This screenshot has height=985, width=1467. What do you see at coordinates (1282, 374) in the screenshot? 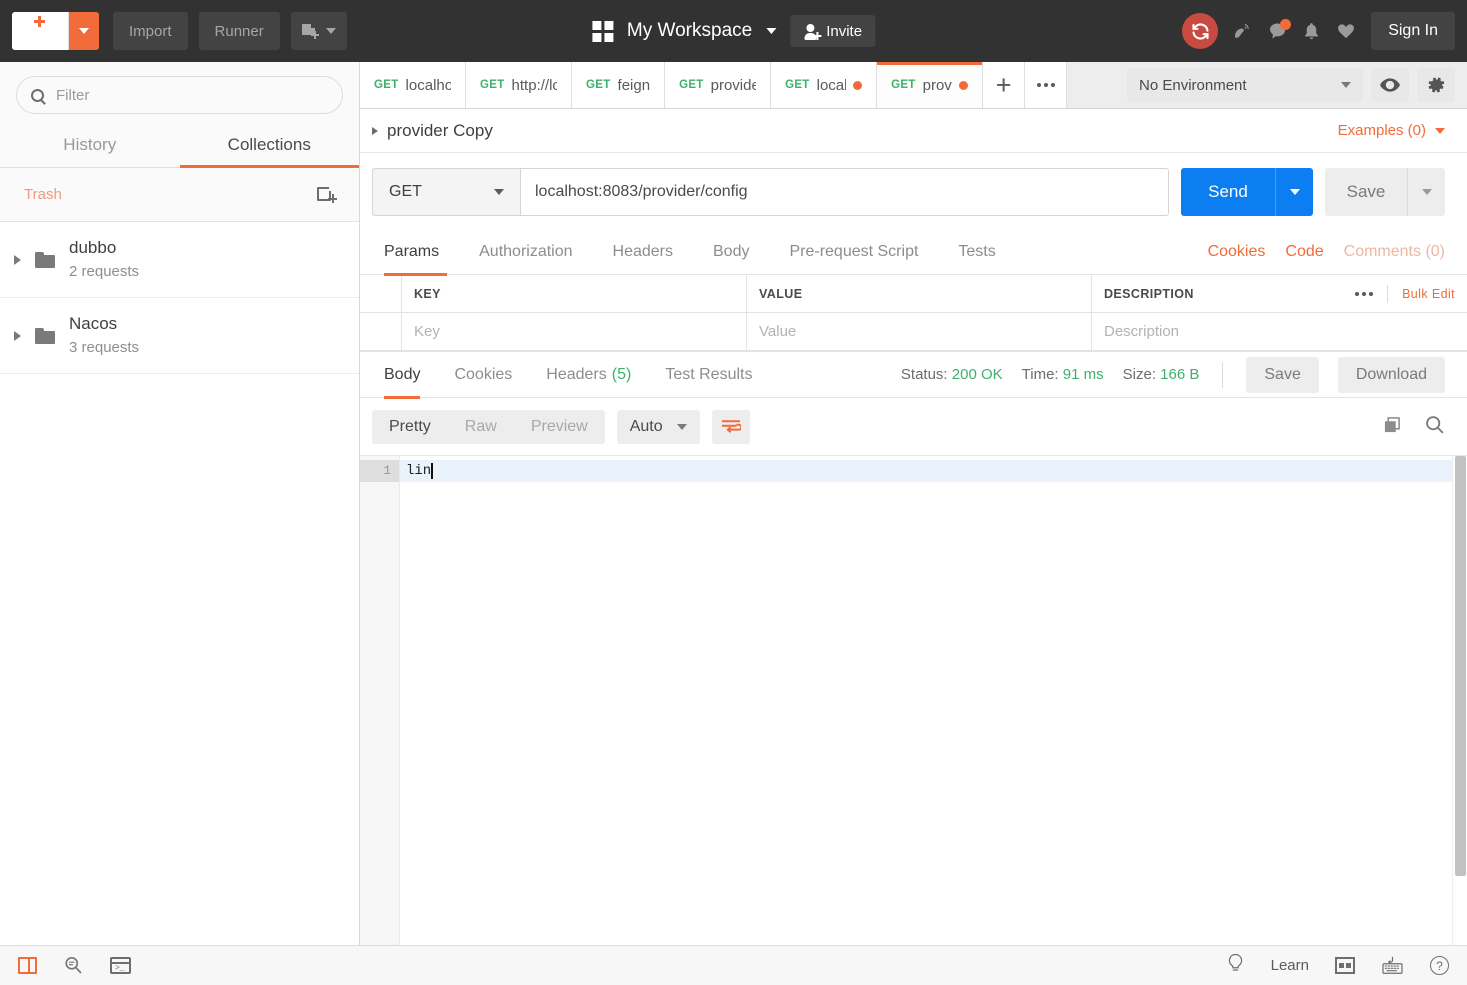
I see `response-save-button: Save` at bounding box center [1282, 374].